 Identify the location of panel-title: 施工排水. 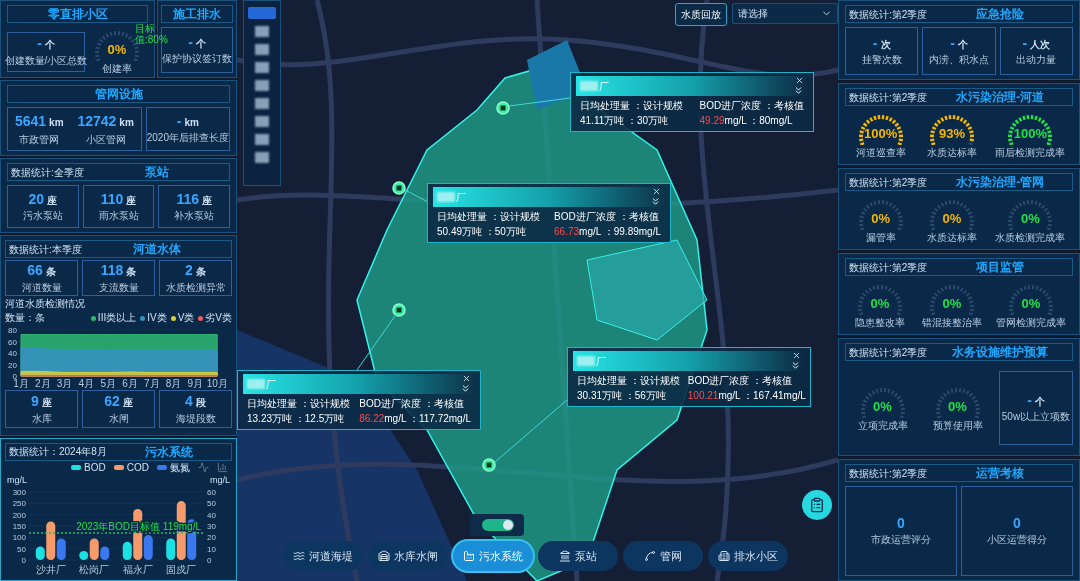
(197, 14).